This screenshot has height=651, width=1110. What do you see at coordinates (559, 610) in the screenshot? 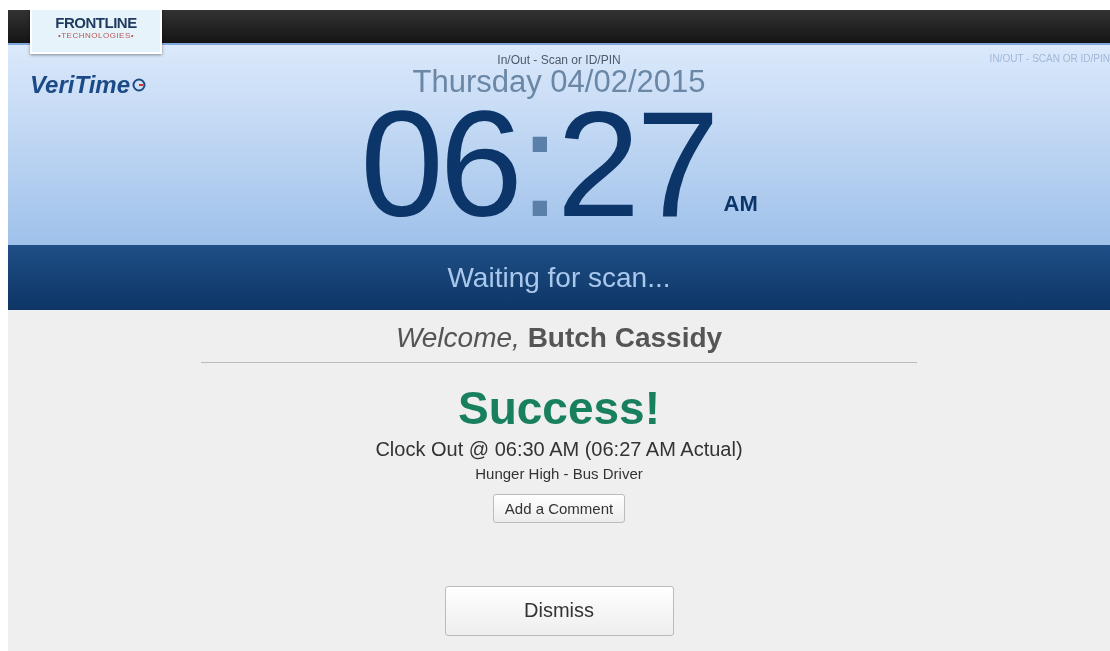
I see `dismiss-button: Dismiss` at bounding box center [559, 610].